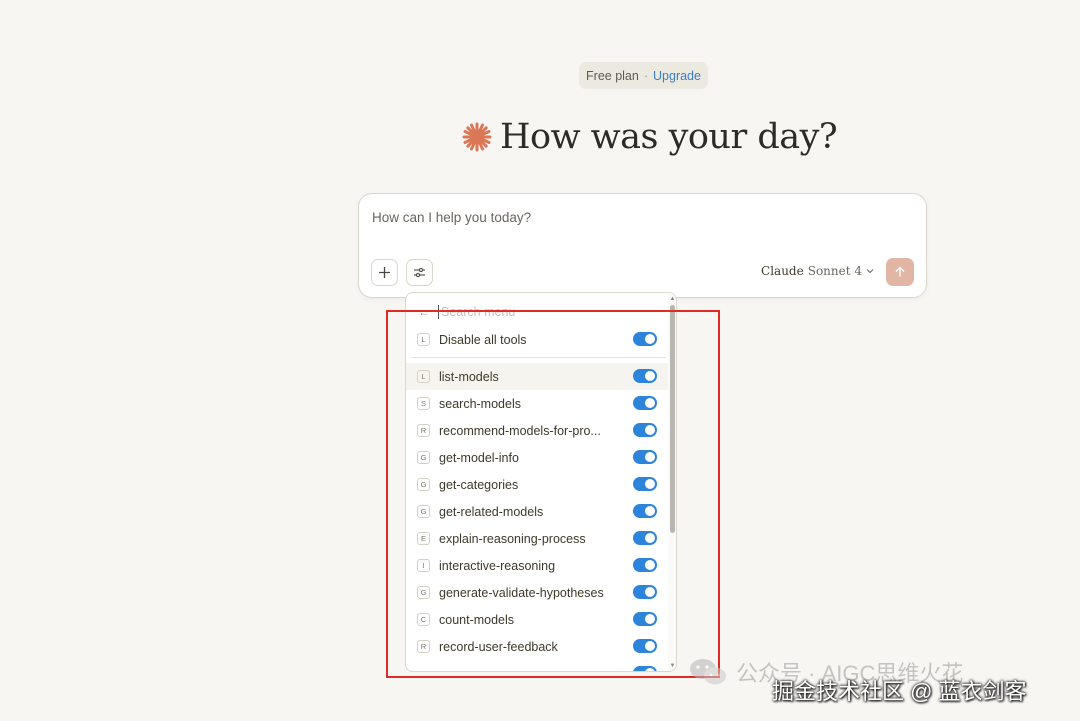 This screenshot has width=1080, height=721. I want to click on upgrade-link: Upgrade, so click(677, 76).